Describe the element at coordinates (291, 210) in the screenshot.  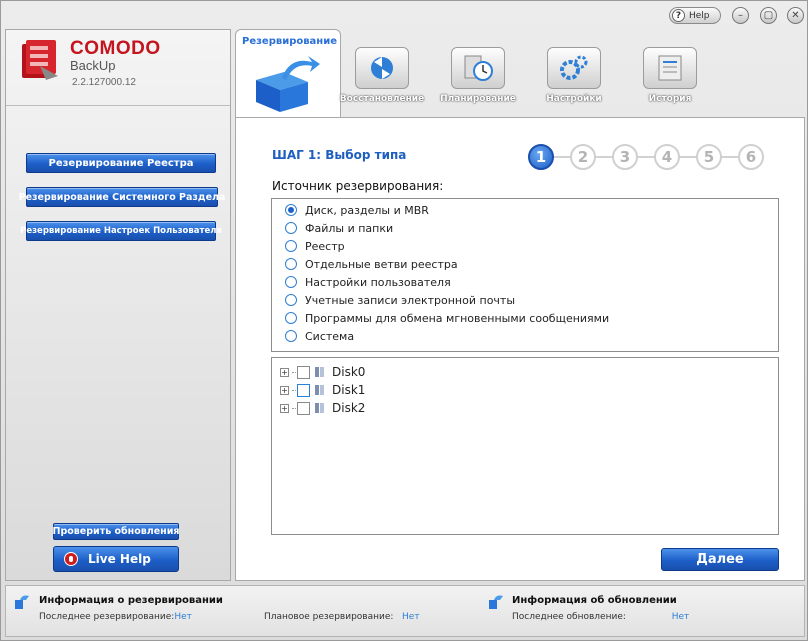
I see `radio-selected-icon` at that location.